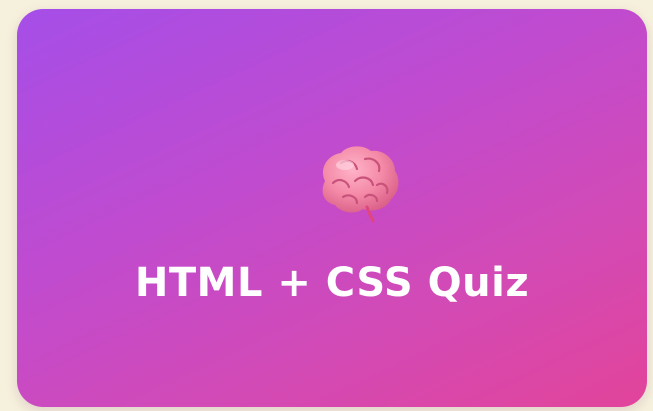  I want to click on card-title: HTML + CSS Quiz, so click(332, 283).